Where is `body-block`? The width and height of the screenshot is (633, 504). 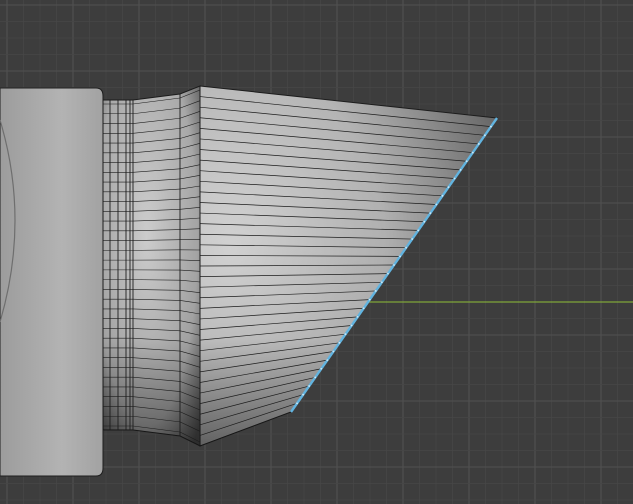
body-block is located at coordinates (52, 282).